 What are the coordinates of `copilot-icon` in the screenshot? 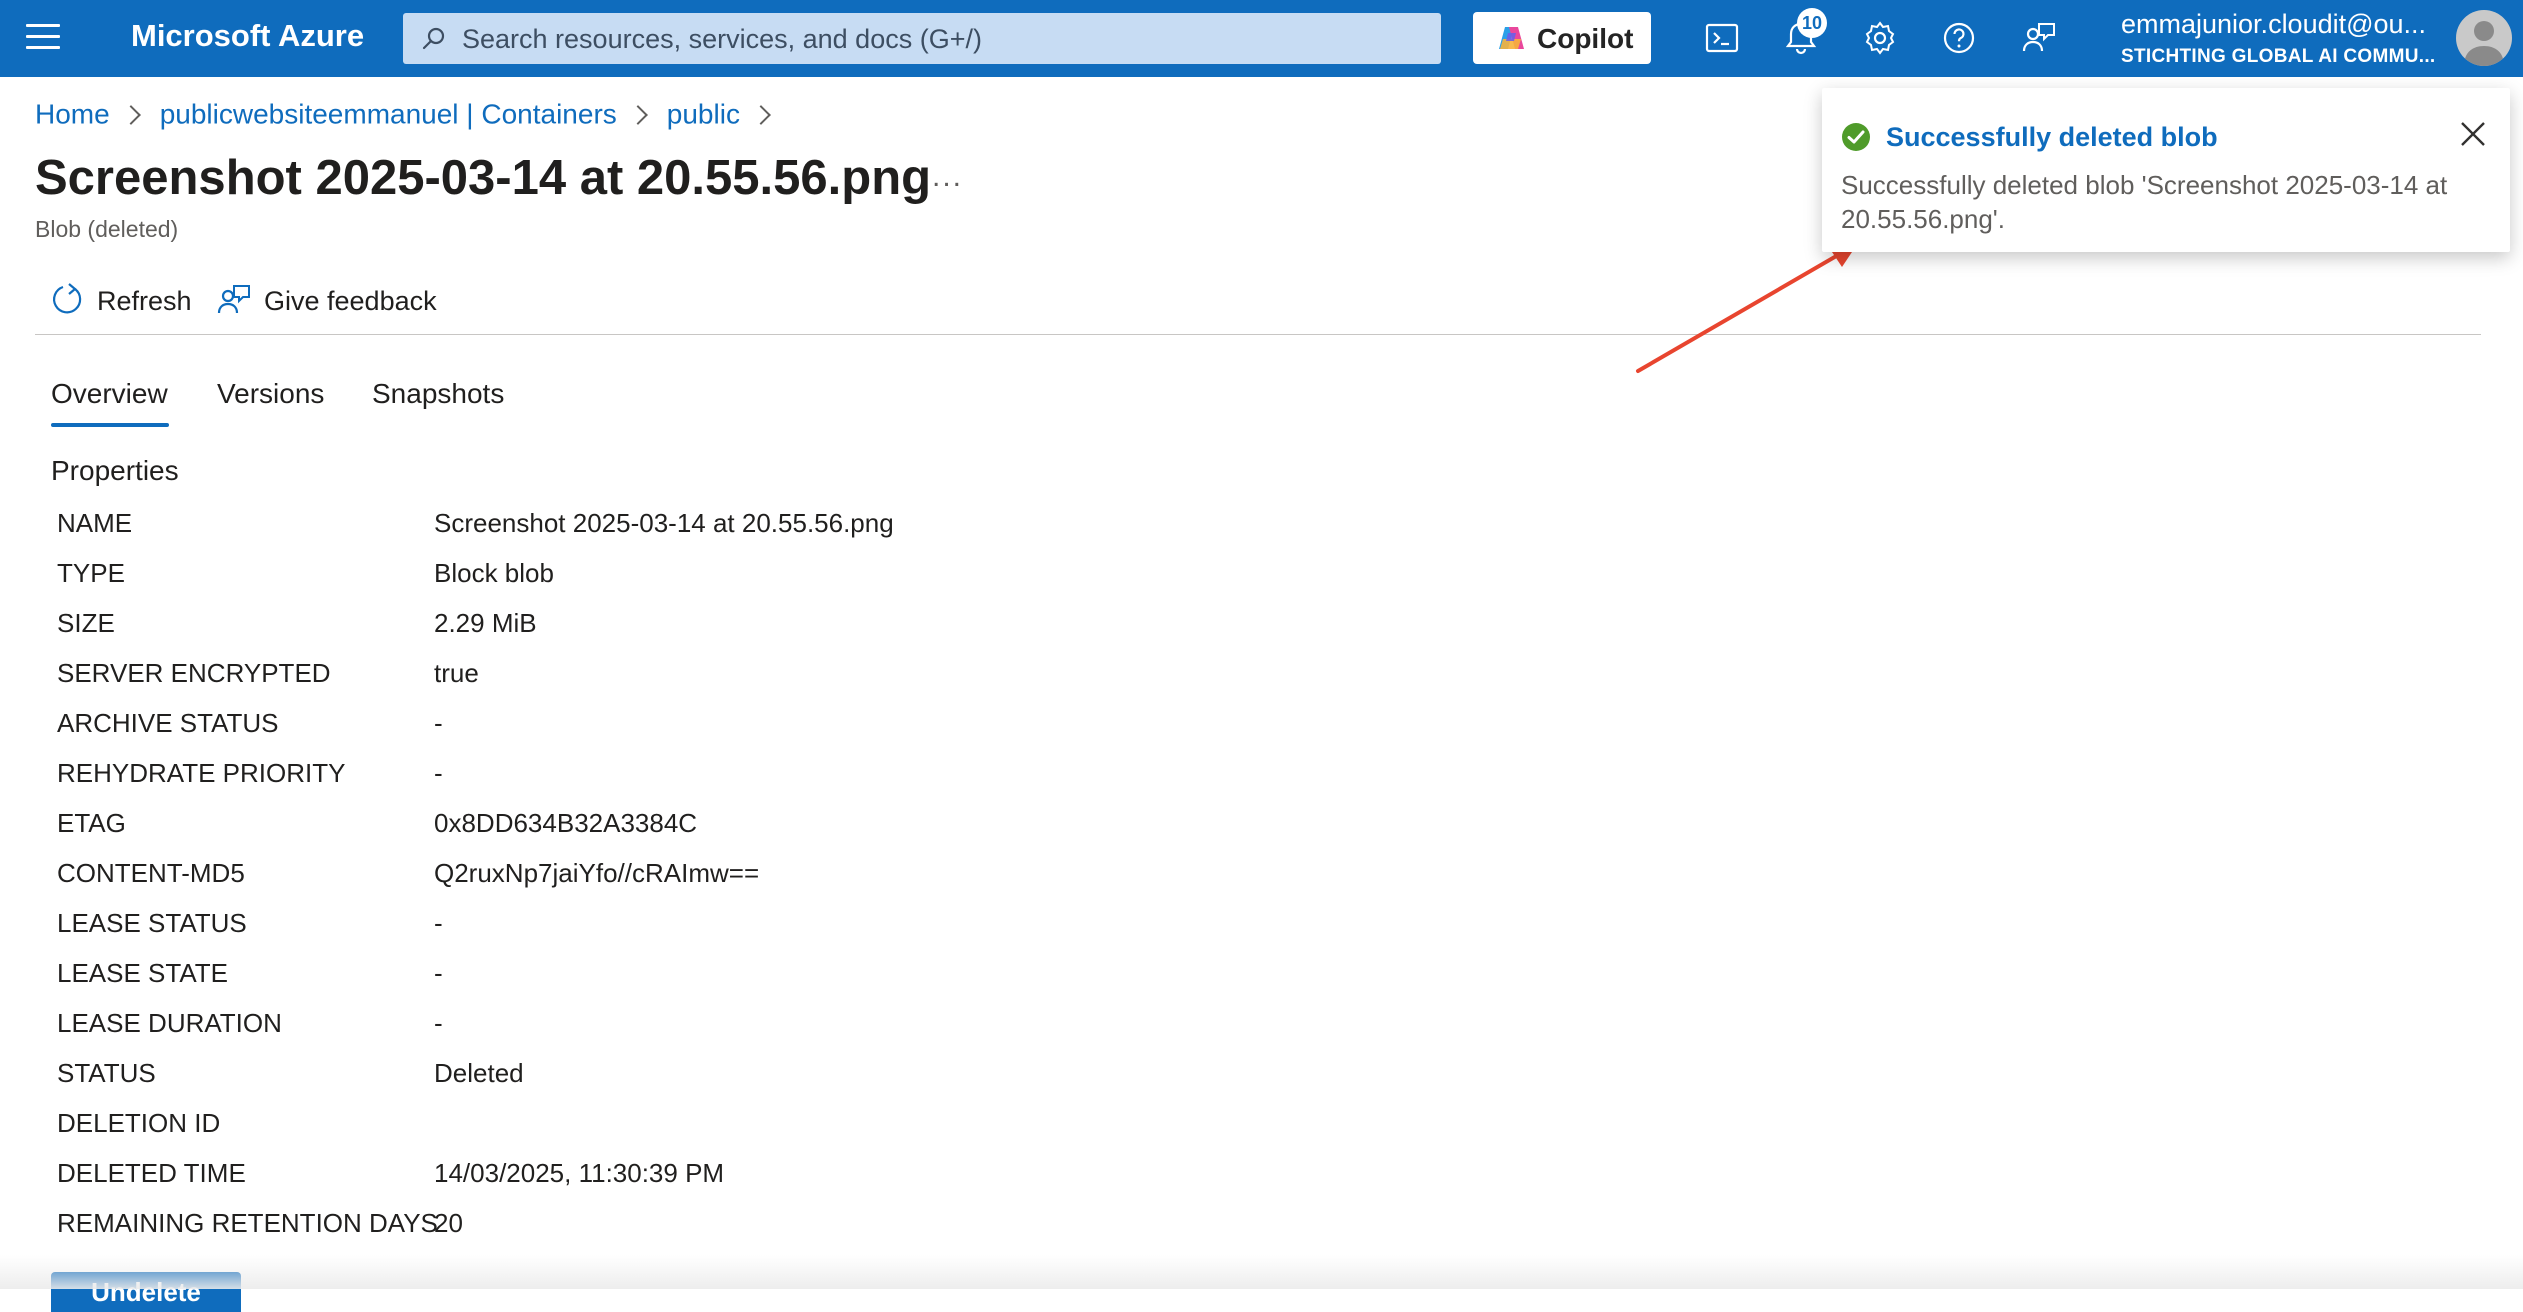 It's located at (1511, 38).